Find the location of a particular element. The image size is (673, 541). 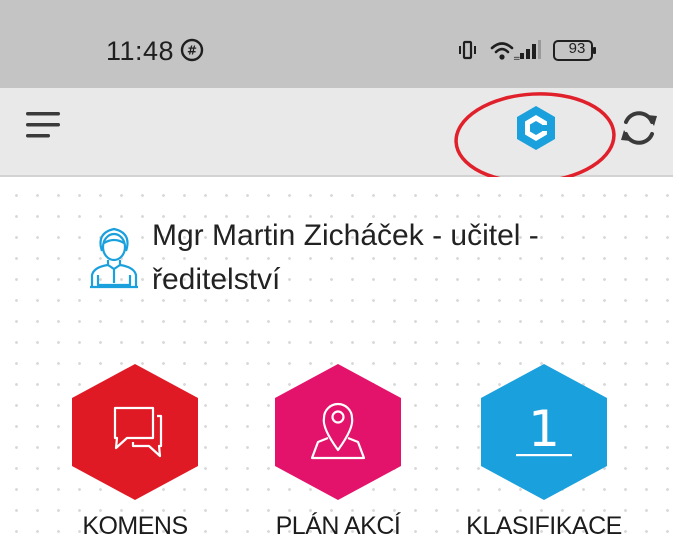

signal-icon is located at coordinates (530, 49).